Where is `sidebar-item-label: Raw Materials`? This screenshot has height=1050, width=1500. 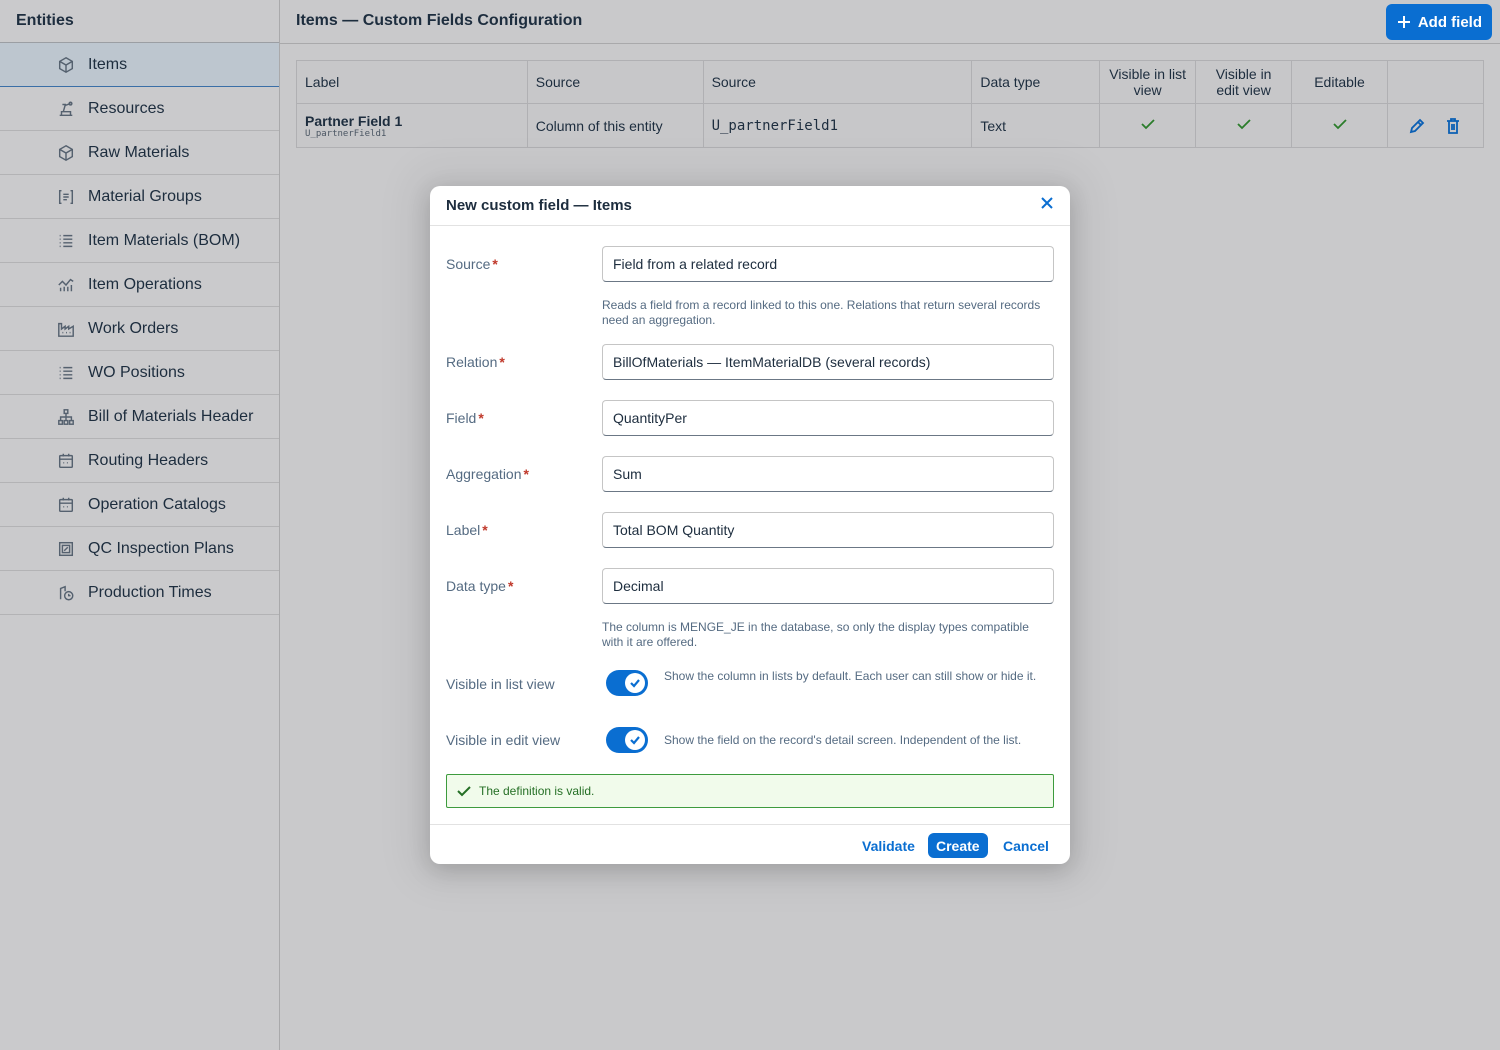 sidebar-item-label: Raw Materials is located at coordinates (139, 152).